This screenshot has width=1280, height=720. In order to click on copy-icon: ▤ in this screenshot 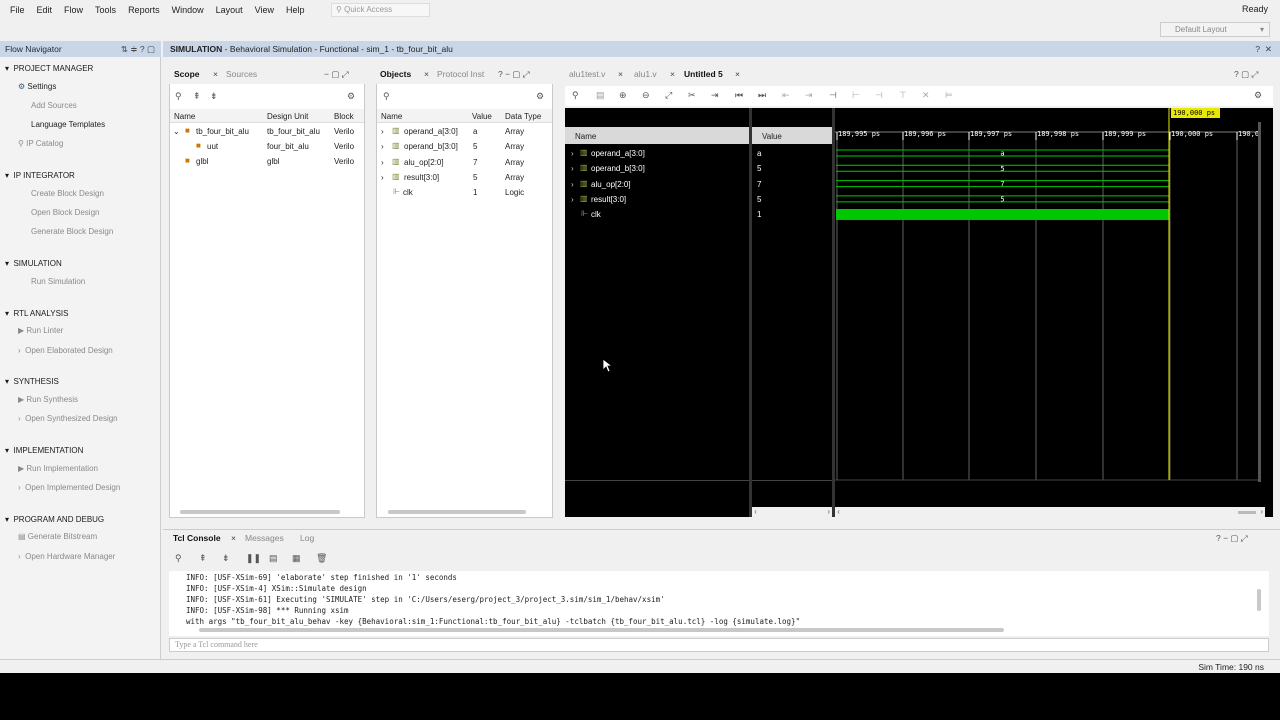, I will do `click(273, 558)`.